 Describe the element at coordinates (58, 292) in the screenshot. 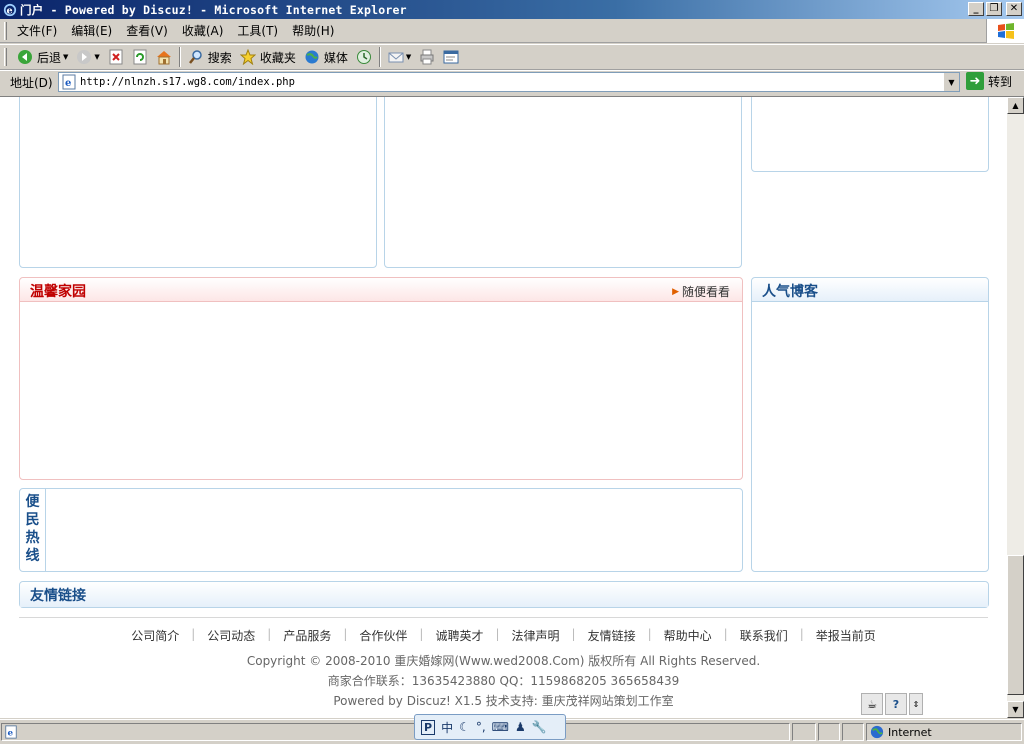

I see `warm-home-title: 温馨家园` at that location.